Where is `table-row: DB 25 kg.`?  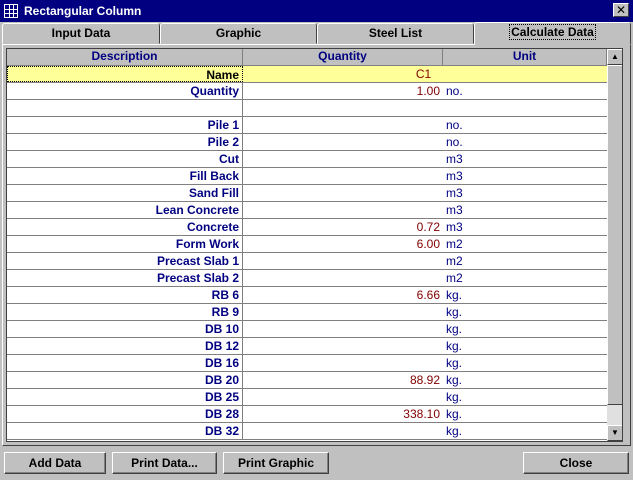 table-row: DB 25 kg. is located at coordinates (307, 397).